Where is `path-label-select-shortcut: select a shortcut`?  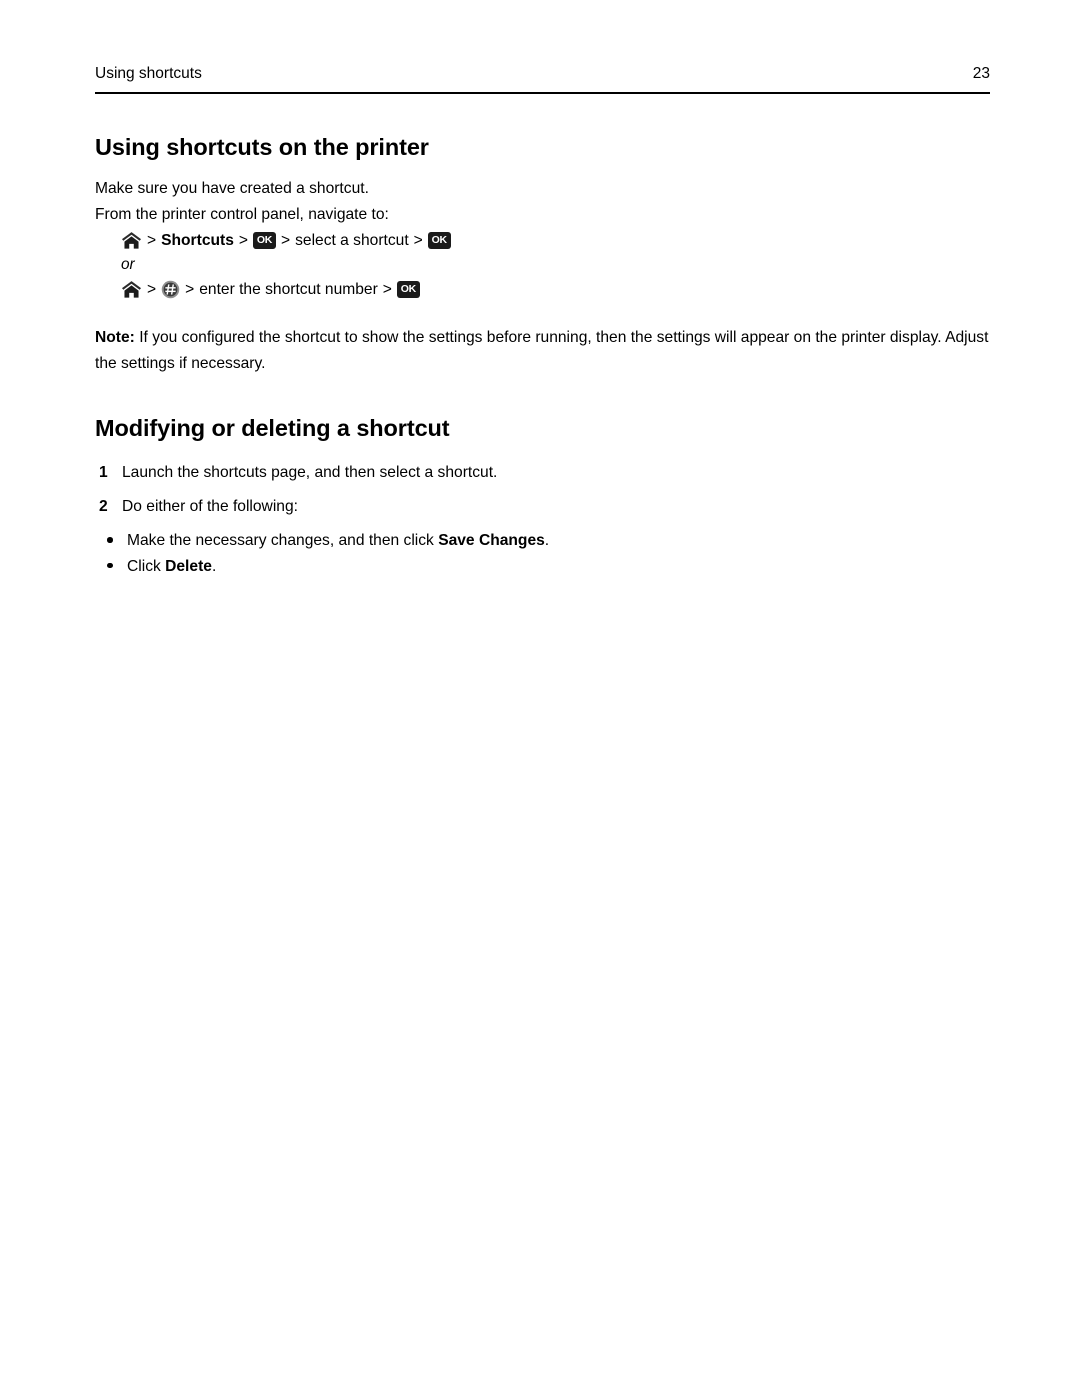
path-label-select-shortcut: select a shortcut is located at coordinates (352, 240).